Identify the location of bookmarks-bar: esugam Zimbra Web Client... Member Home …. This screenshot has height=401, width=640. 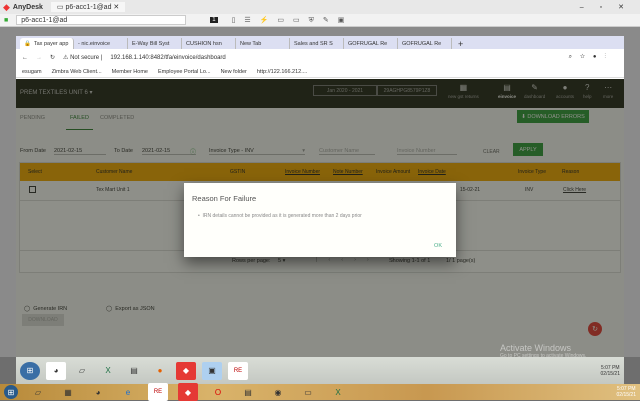
(320, 72).